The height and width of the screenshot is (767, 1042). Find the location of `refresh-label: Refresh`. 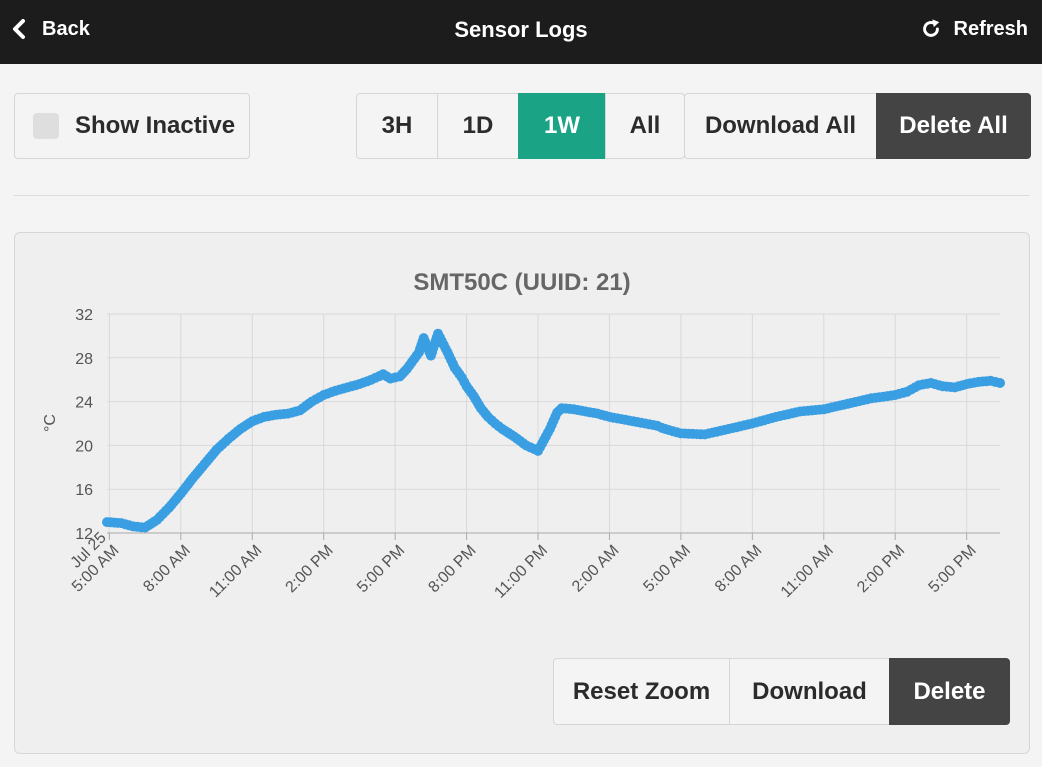

refresh-label: Refresh is located at coordinates (990, 28).